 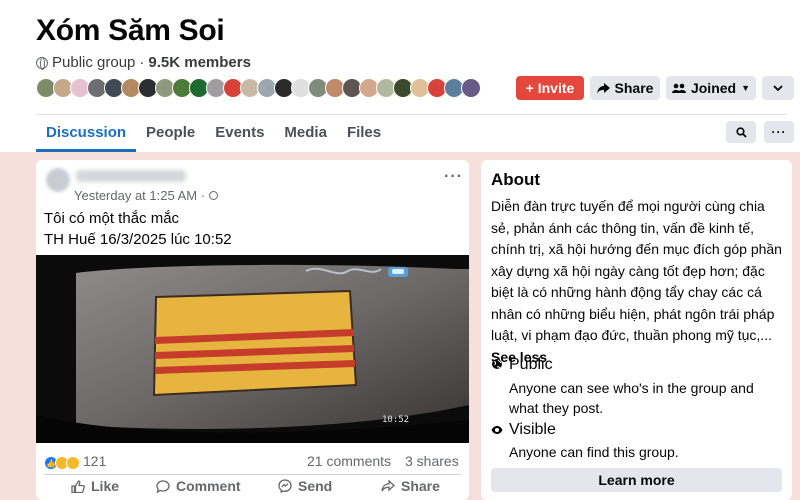 What do you see at coordinates (78, 486) in the screenshot?
I see `thumb-up-icon` at bounding box center [78, 486].